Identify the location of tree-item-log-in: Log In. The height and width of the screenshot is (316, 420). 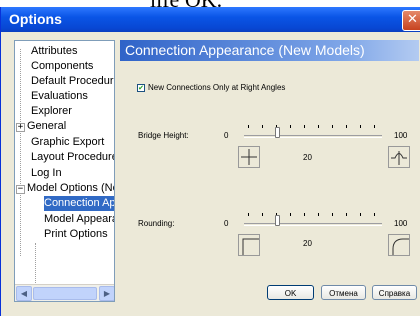
(46, 173).